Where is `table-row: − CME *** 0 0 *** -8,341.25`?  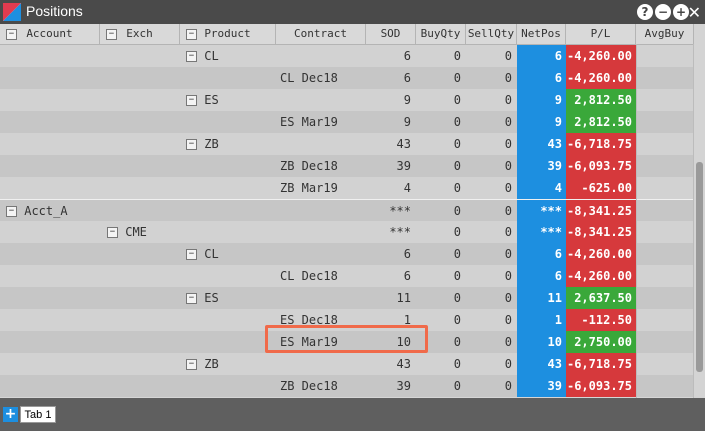 table-row: − CME *** 0 0 *** -8,341.25 is located at coordinates (347, 232).